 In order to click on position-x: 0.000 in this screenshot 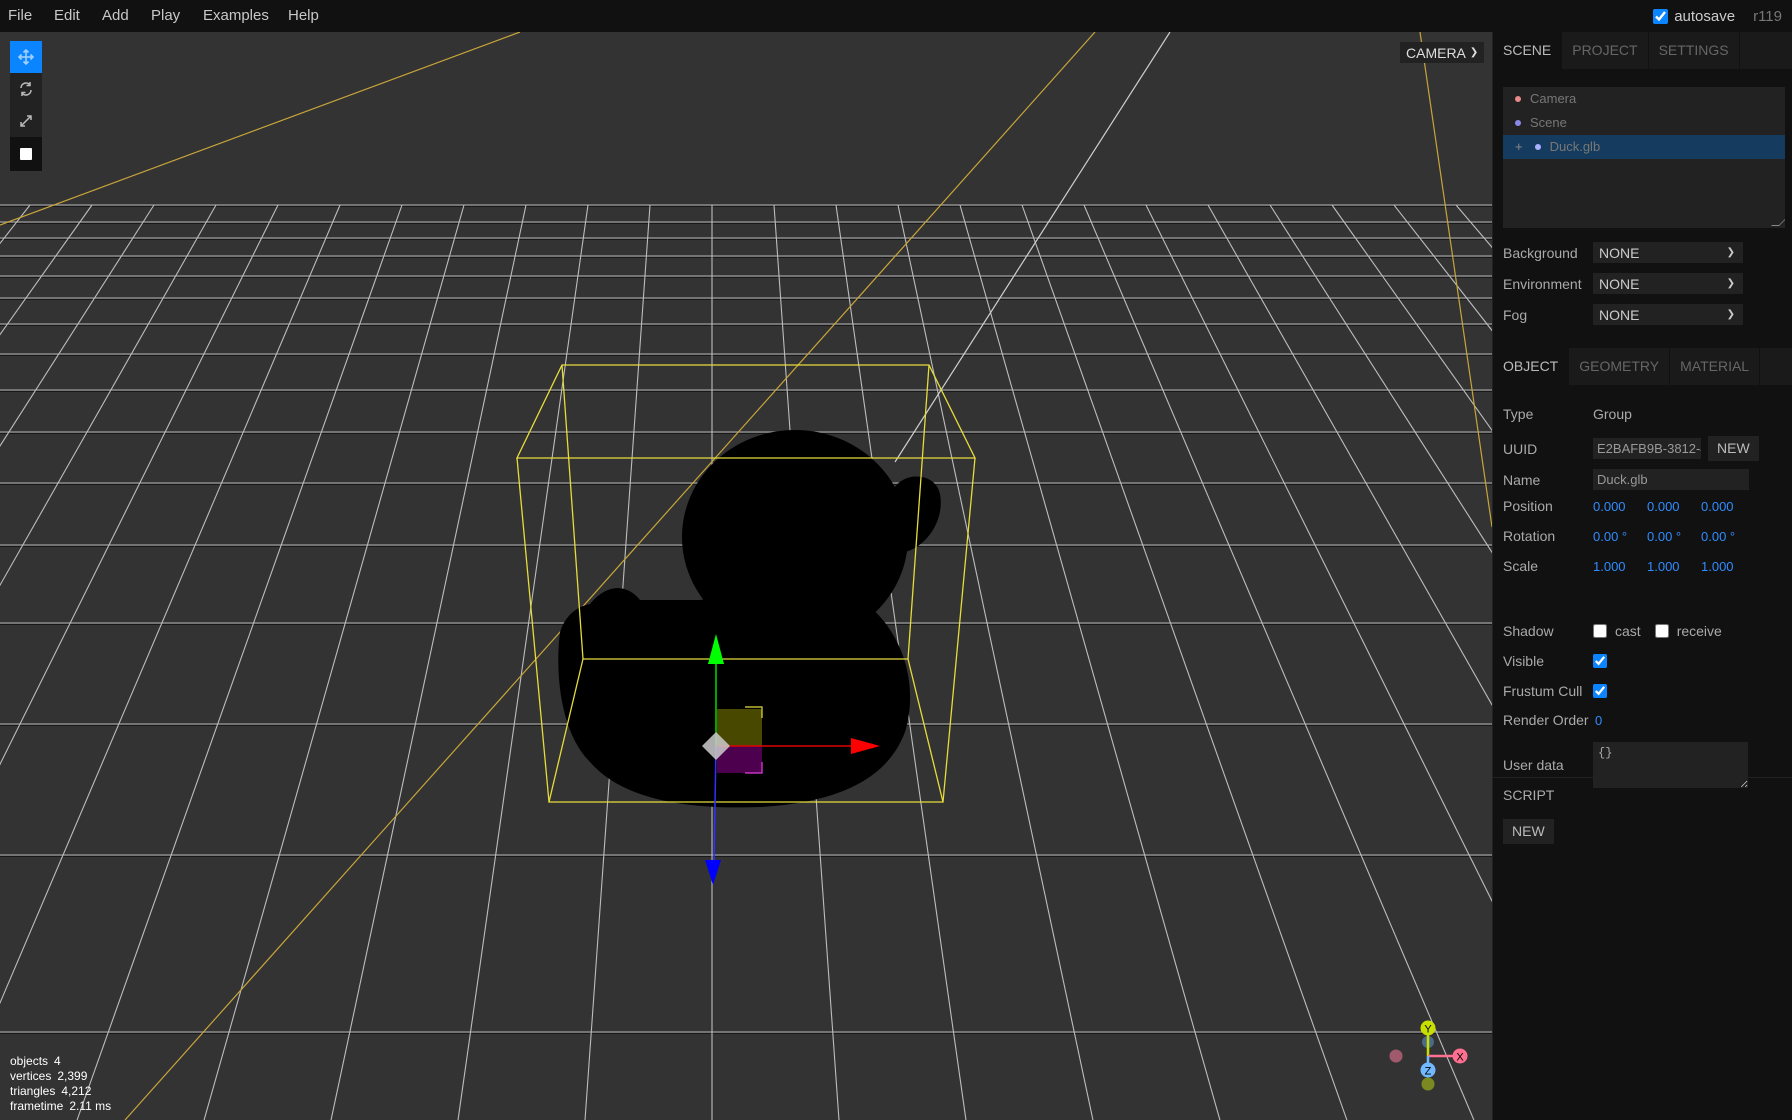, I will do `click(1620, 506)`.